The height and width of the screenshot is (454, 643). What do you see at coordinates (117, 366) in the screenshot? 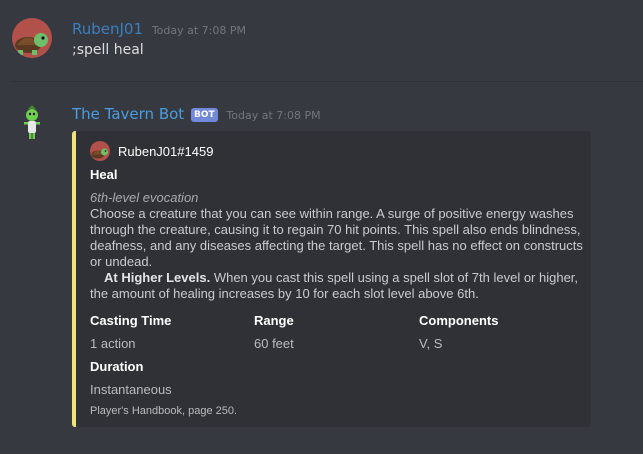
I see `field-duration-name: Duration` at bounding box center [117, 366].